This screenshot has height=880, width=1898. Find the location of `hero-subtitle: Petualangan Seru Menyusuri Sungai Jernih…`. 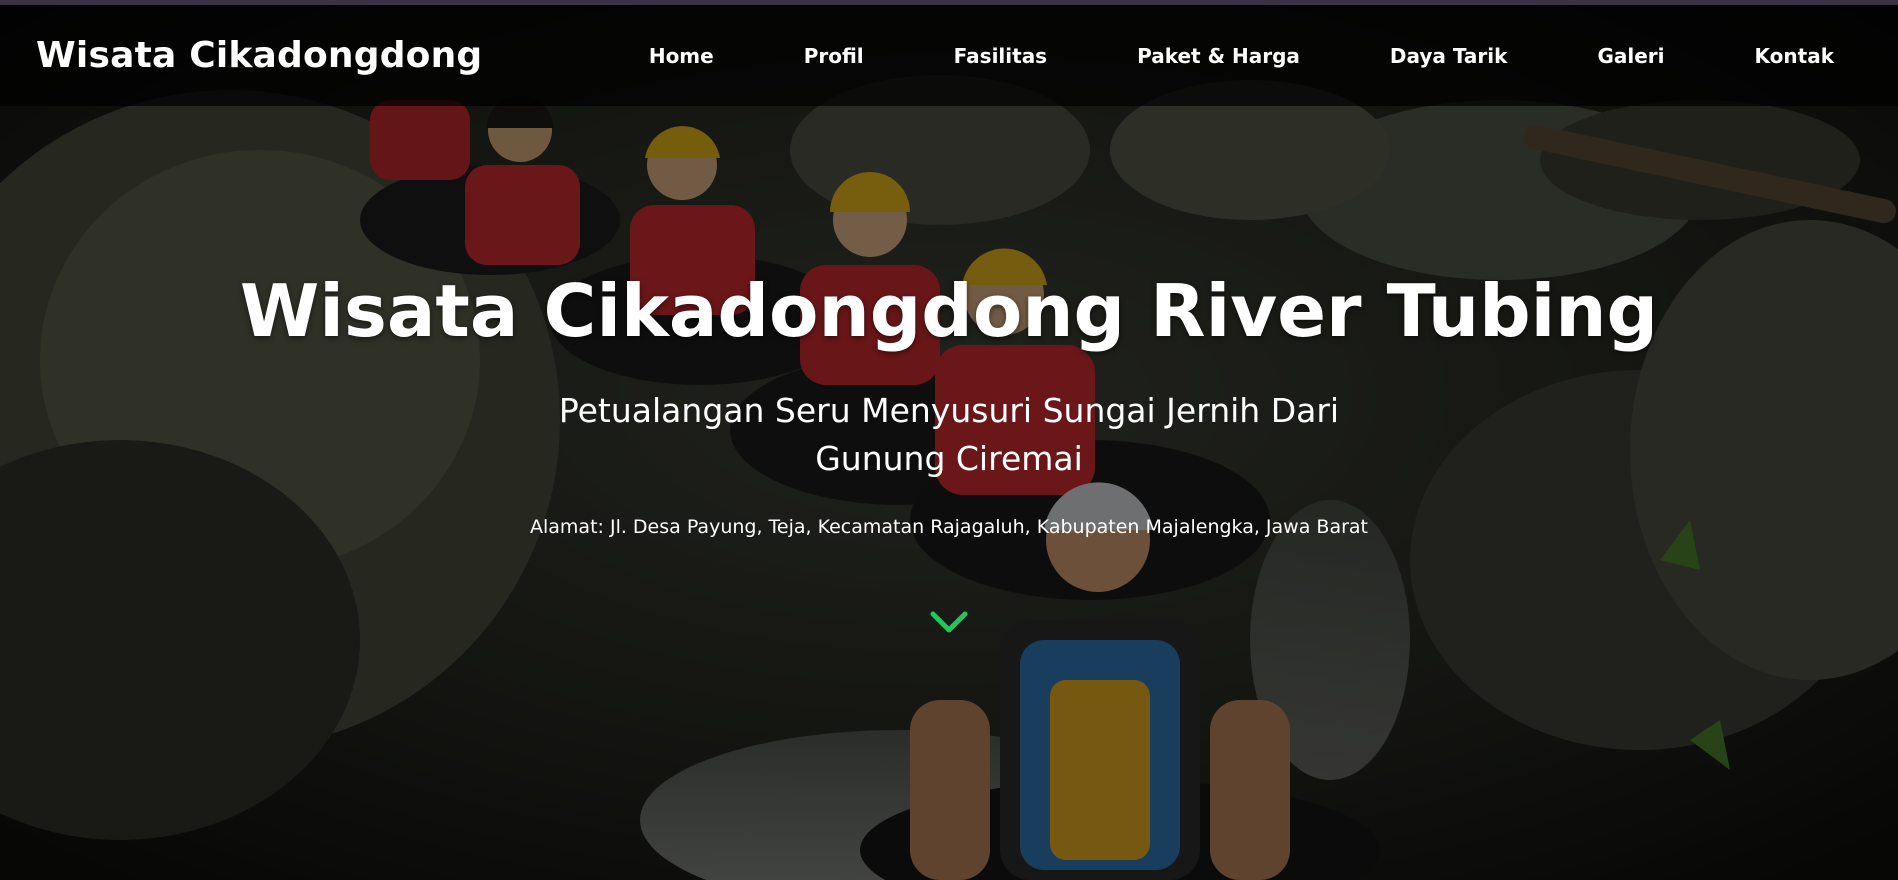

hero-subtitle: Petualangan Seru Menyusuri Sungai Jernih… is located at coordinates (949, 434).